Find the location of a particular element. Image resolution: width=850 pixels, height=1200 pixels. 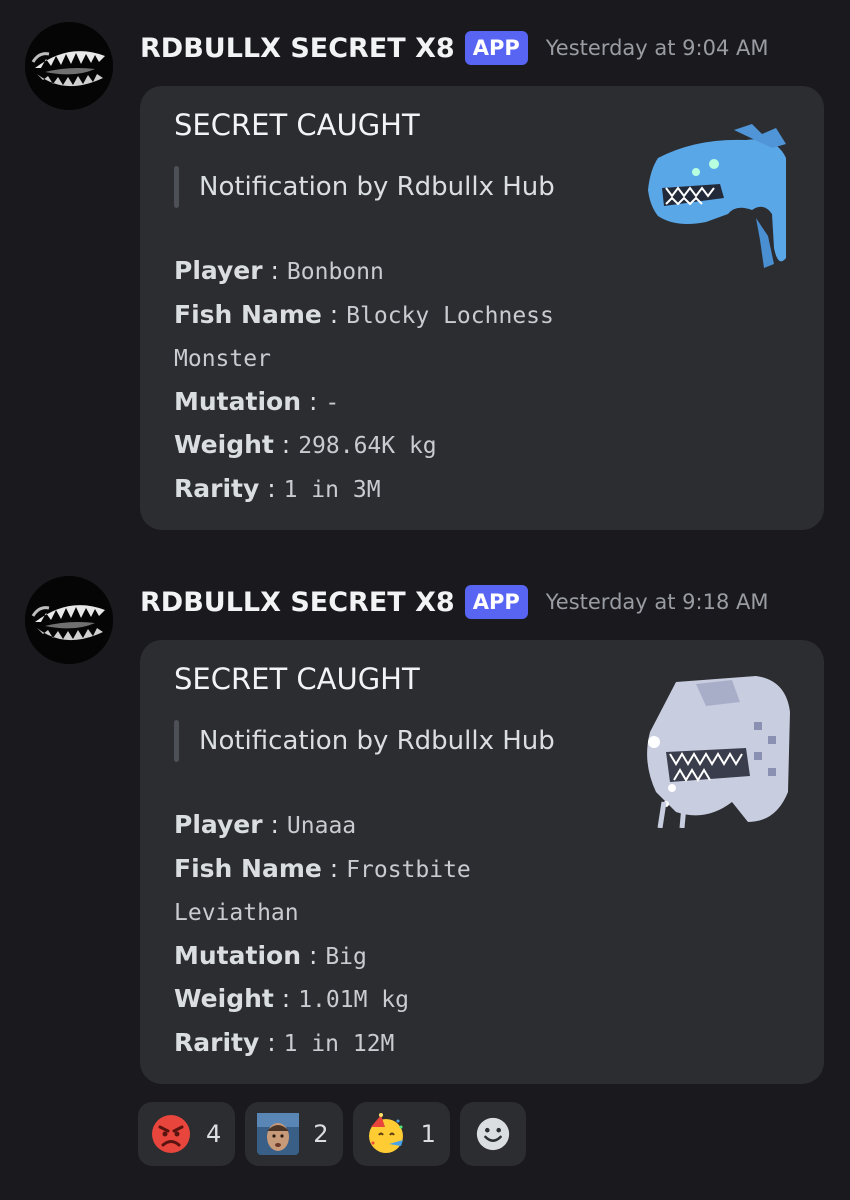

field-value: 298.64K kg is located at coordinates (367, 446).